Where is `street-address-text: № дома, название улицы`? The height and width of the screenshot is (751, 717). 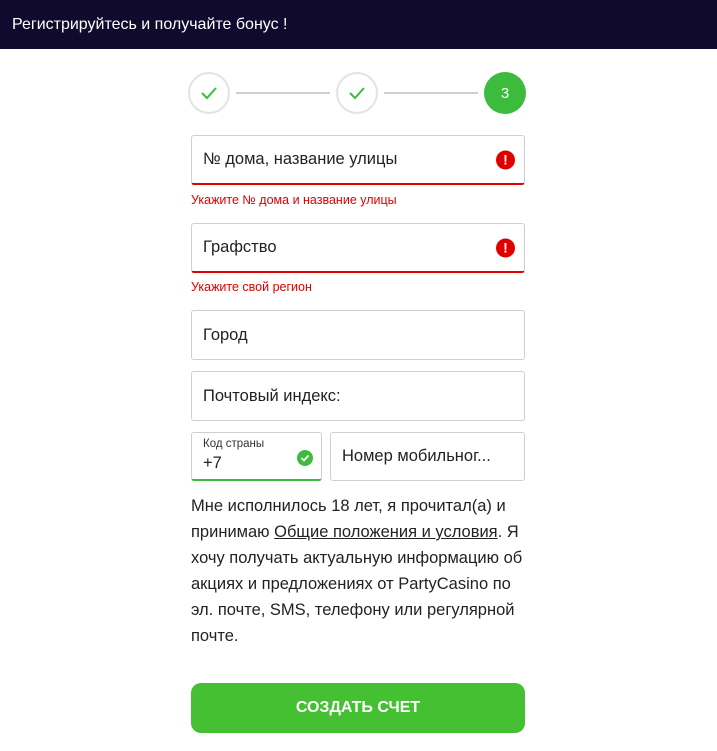
street-address-text: № дома, название улицы is located at coordinates (300, 159).